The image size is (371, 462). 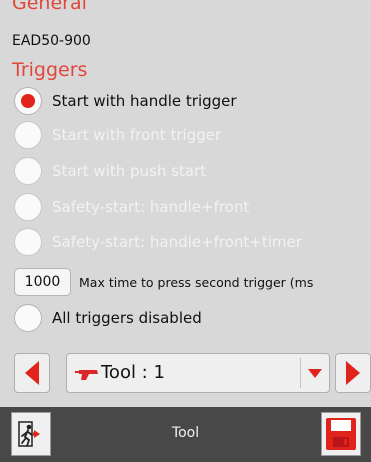 What do you see at coordinates (49, 7) in the screenshot?
I see `section-heading-general: General` at bounding box center [49, 7].